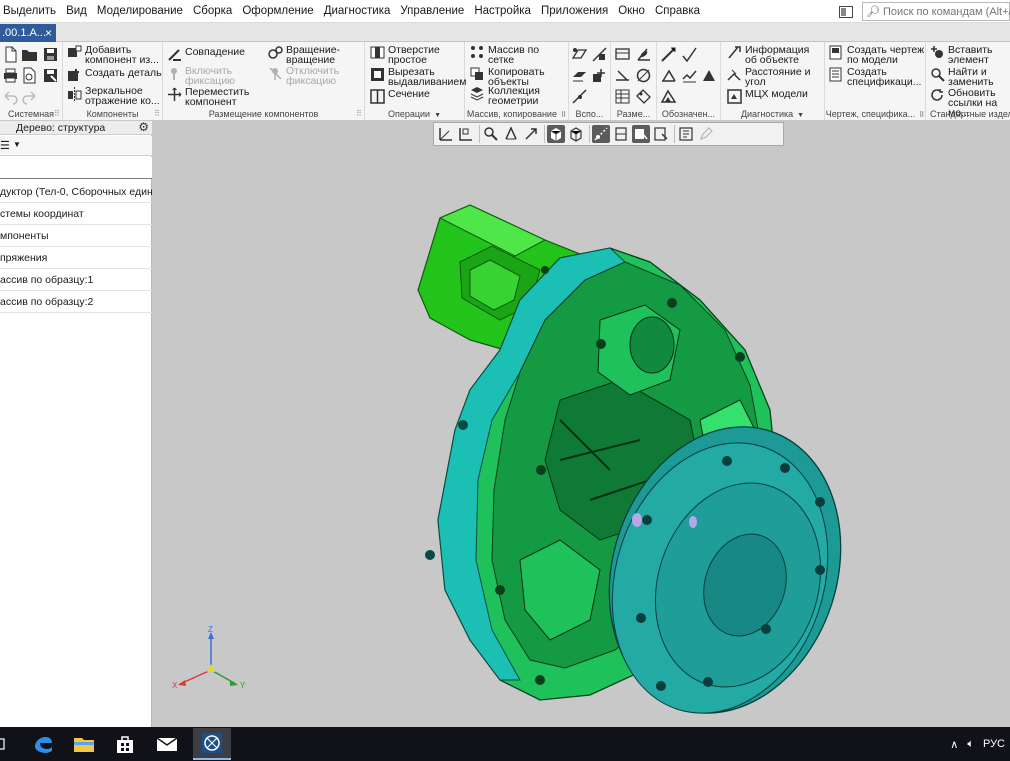 Image resolution: width=1010 pixels, height=761 pixels. I want to click on menu-view: Вид, so click(76, 11).